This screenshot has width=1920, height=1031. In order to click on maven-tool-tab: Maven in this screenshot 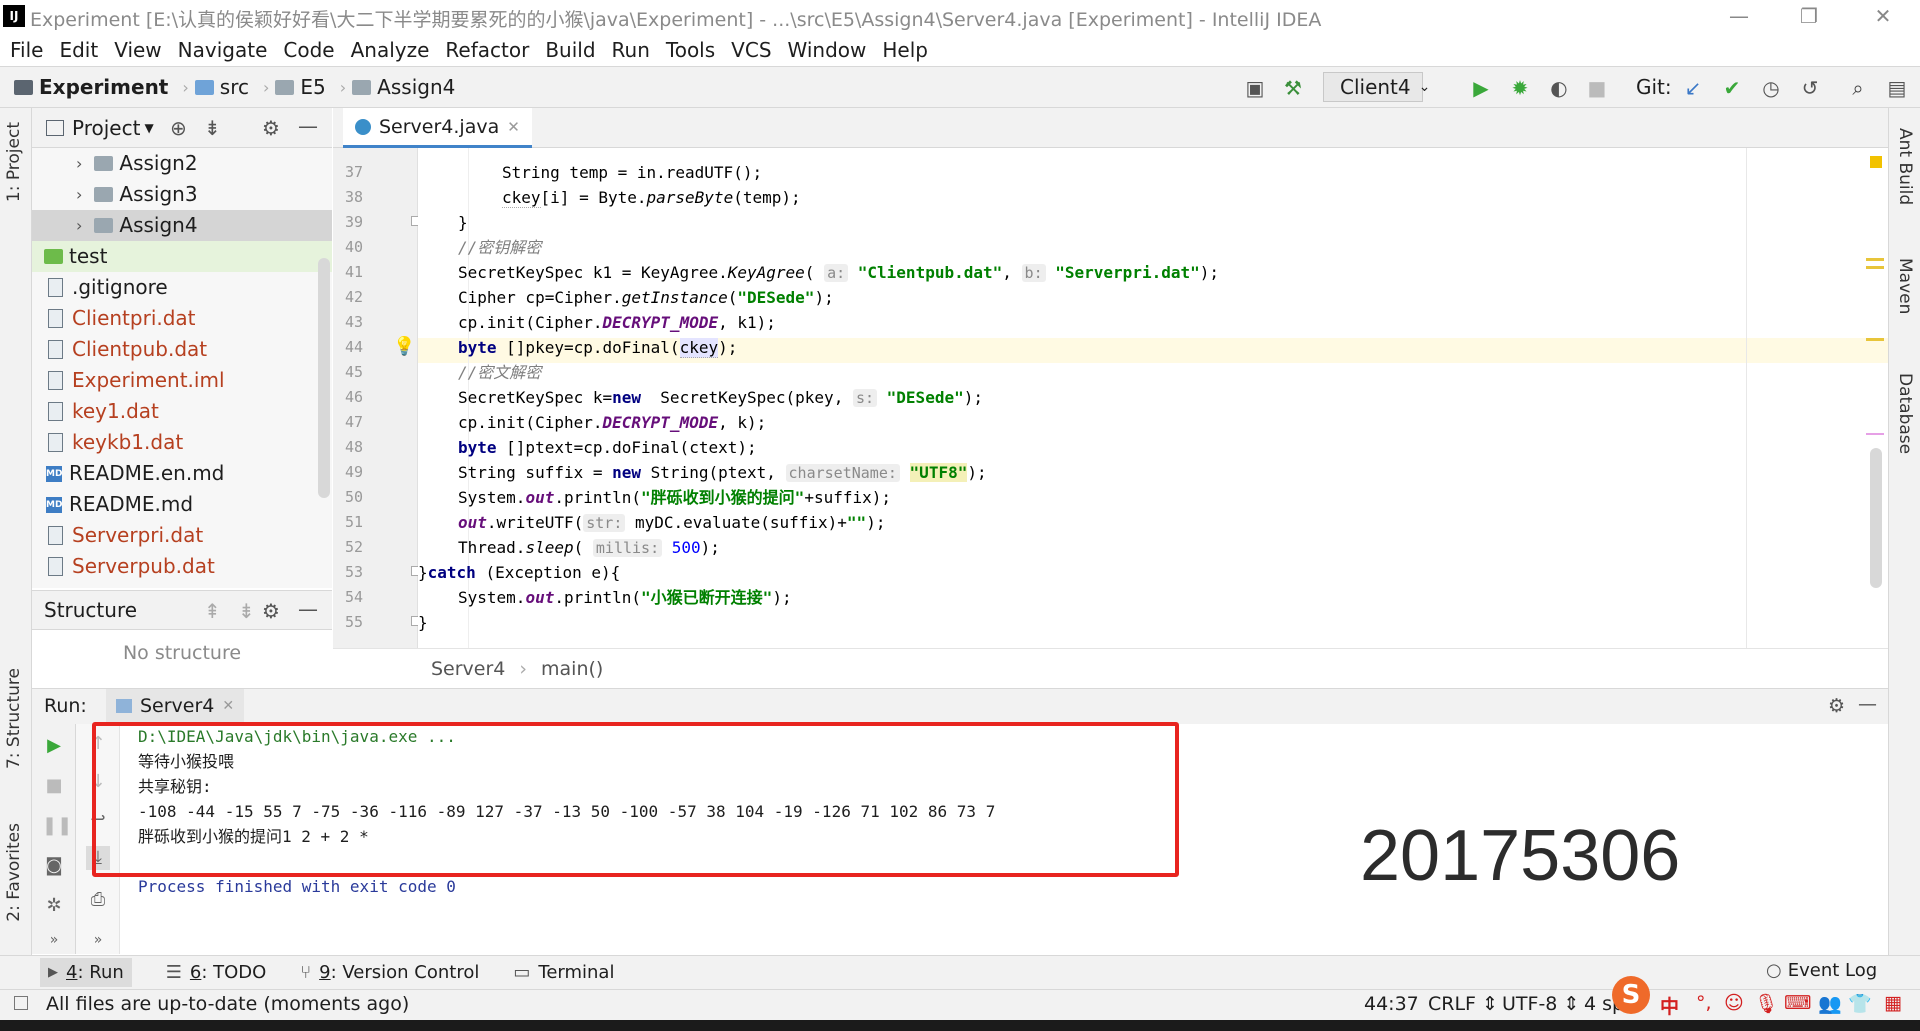, I will do `click(1905, 286)`.